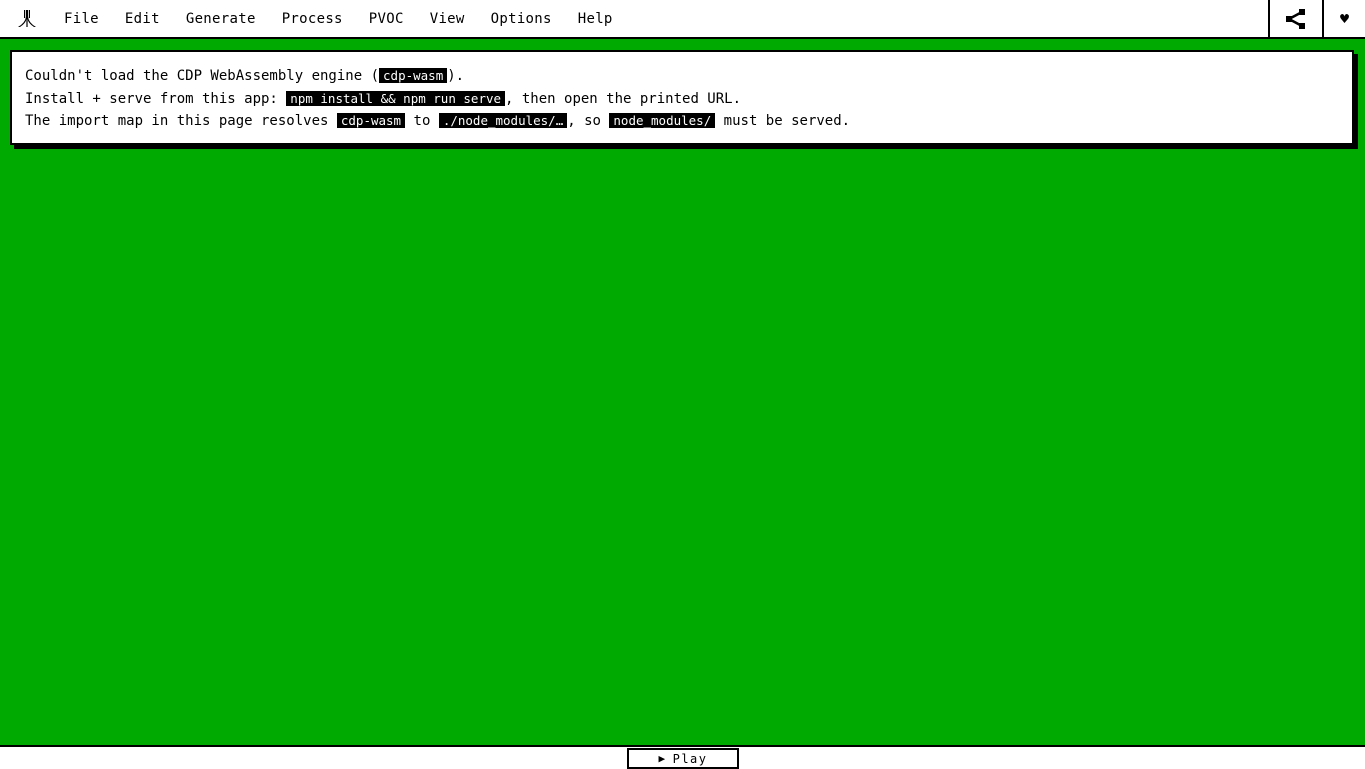 The width and height of the screenshot is (1365, 769). I want to click on menubar-right-buttons: ♥, so click(1316, 18).